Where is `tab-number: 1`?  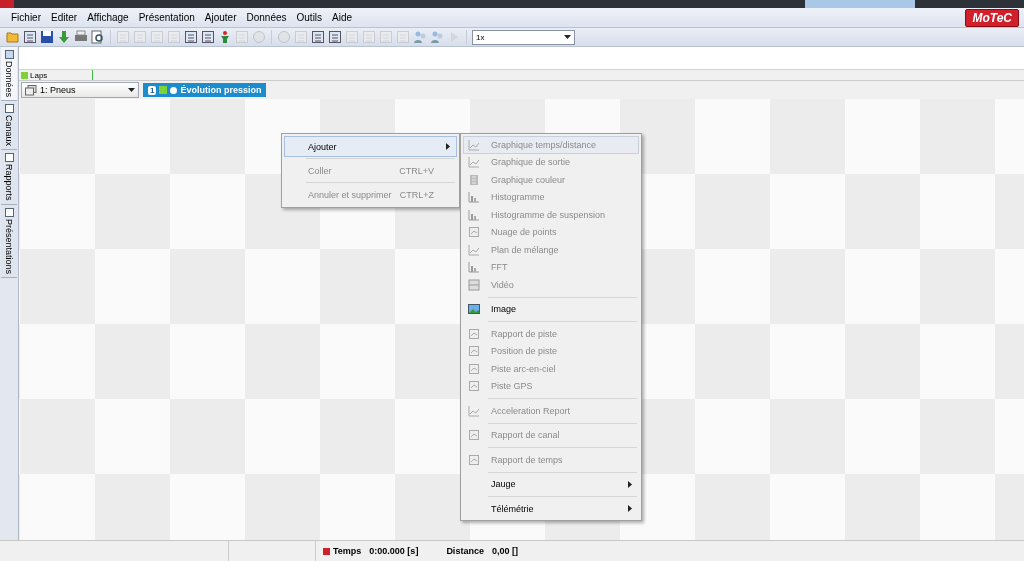
tab-number: 1 is located at coordinates (152, 90).